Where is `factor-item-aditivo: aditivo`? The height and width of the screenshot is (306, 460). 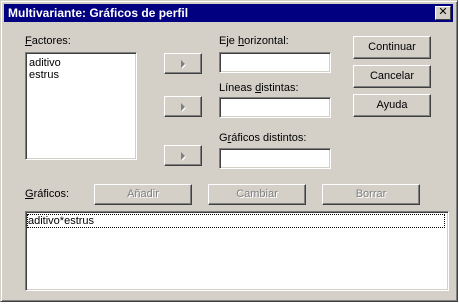
factor-item-aditivo: aditivo is located at coordinates (45, 63).